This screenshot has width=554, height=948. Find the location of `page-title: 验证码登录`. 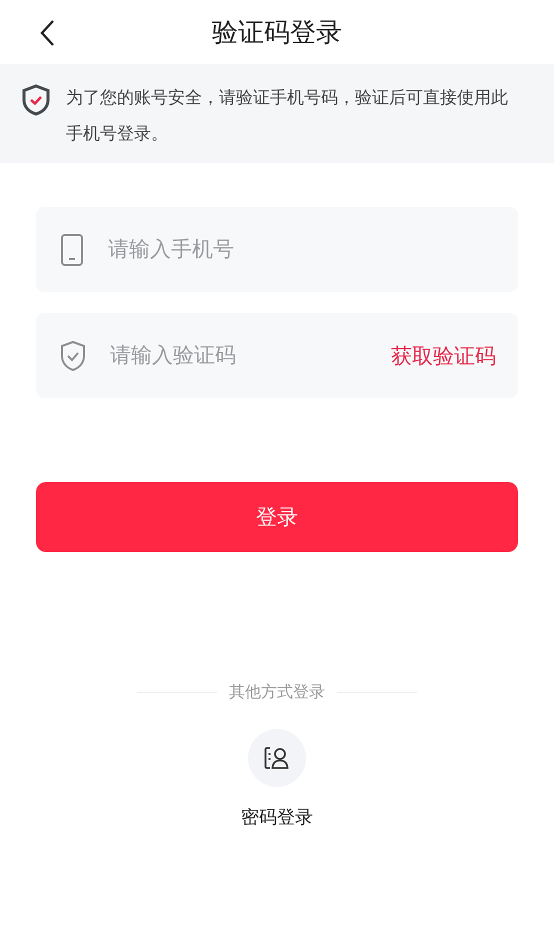

page-title: 验证码登录 is located at coordinates (277, 32).